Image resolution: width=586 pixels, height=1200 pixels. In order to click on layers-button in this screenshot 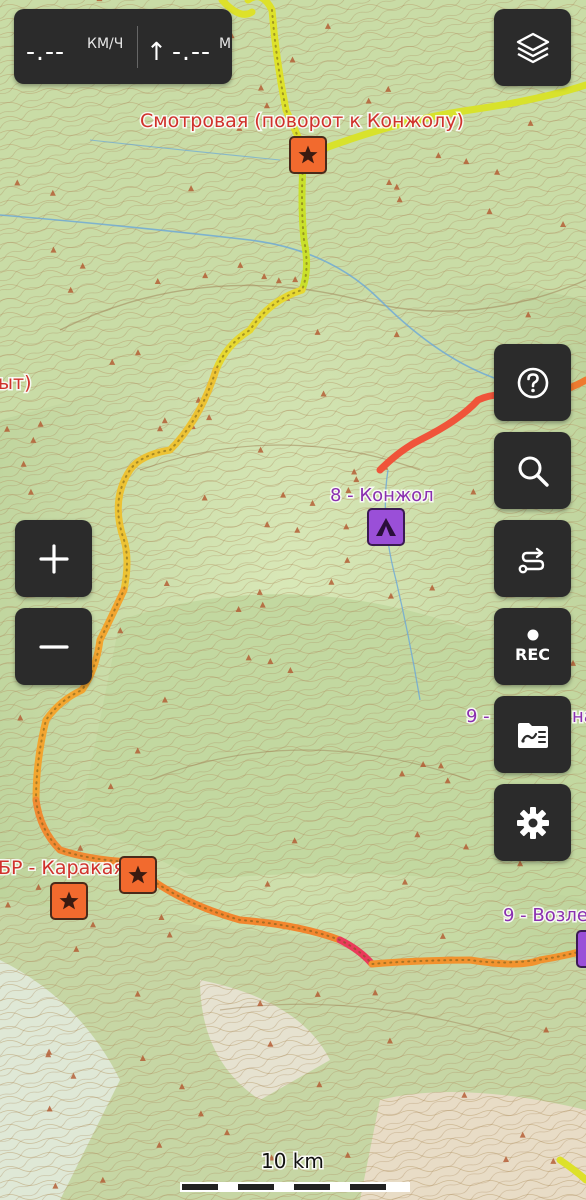, I will do `click(532, 47)`.